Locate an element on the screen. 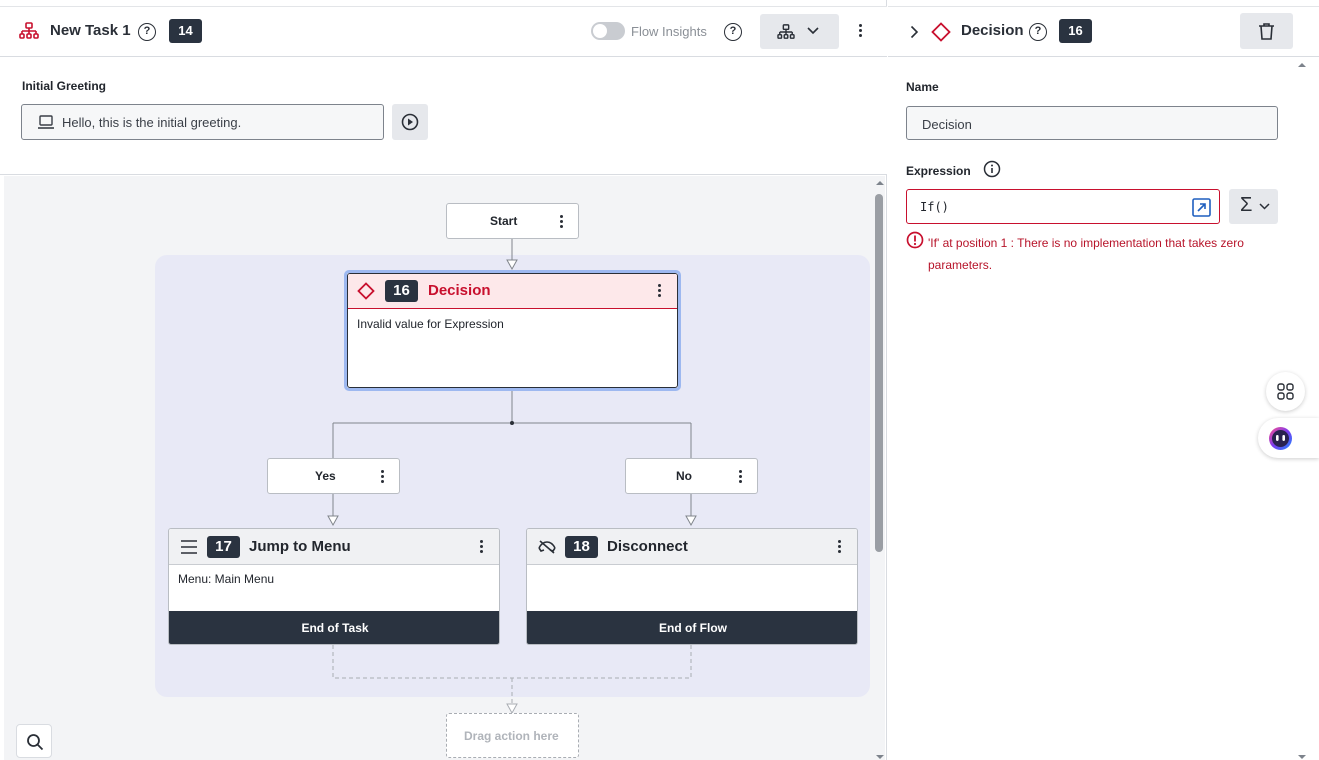 This screenshot has height=760, width=1319. expression-input-value: If() is located at coordinates (934, 207).